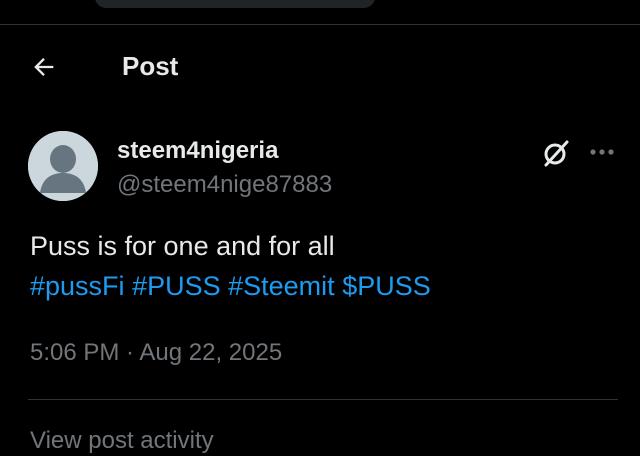 This screenshot has height=456, width=640. I want to click on post-hashtags: #pussFi #PUSS #Steemit $PUSS, so click(230, 286).